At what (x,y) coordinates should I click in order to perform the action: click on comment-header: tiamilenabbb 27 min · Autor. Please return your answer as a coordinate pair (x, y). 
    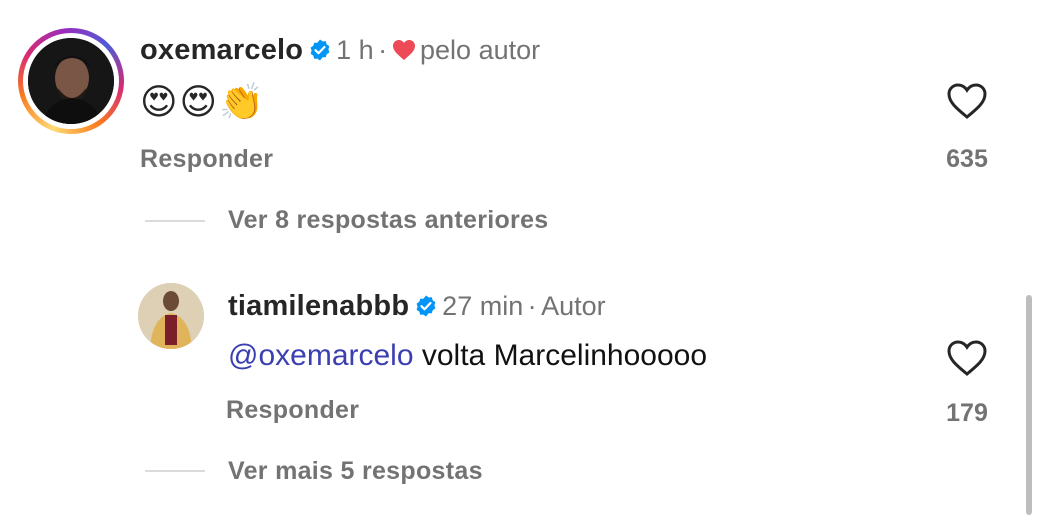
    Looking at the image, I should click on (417, 306).